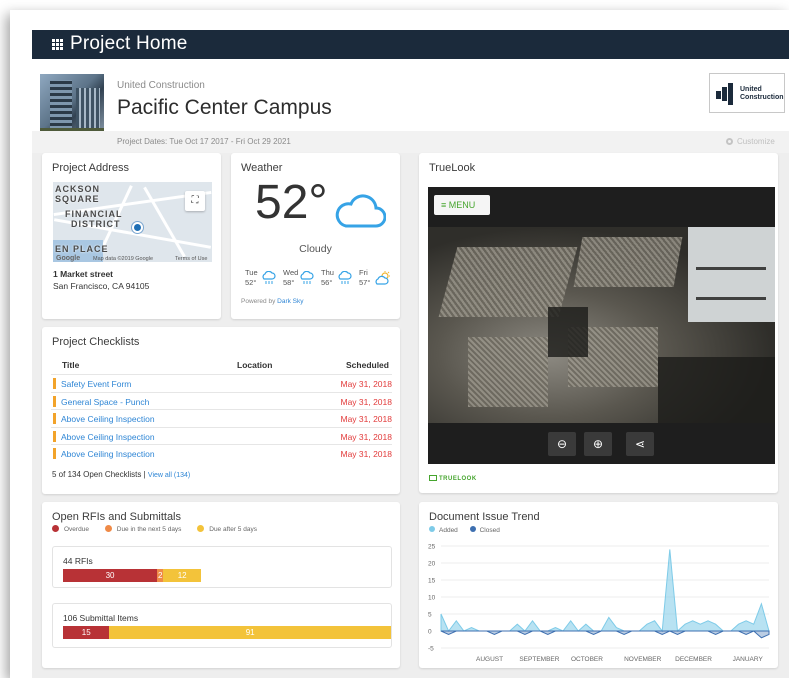 This screenshot has height=678, width=789. What do you see at coordinates (110, 575) in the screenshot?
I see `overdue-segment: 30` at bounding box center [110, 575].